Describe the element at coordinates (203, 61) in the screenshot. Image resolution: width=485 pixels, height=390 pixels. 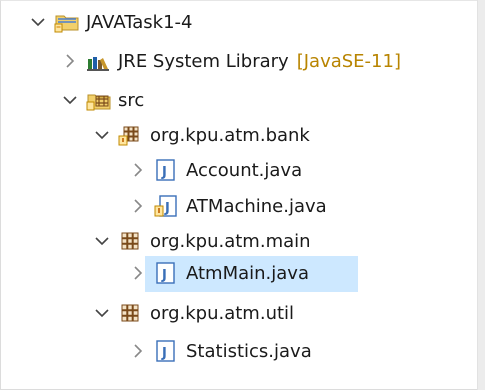
I see `tree-item-label: JRE System Library` at that location.